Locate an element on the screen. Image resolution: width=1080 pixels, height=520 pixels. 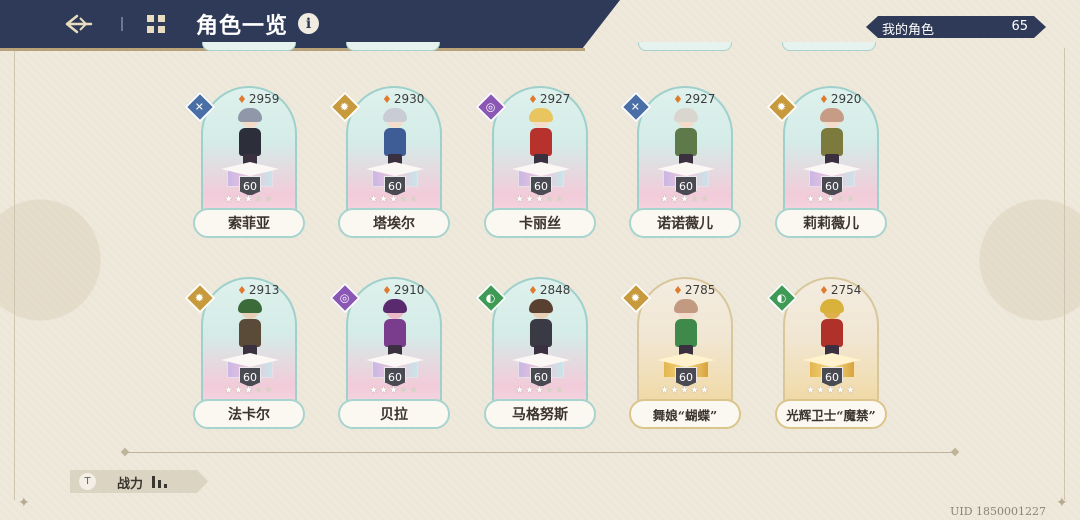
power-value: ♦ 2848 is located at coordinates (549, 290).